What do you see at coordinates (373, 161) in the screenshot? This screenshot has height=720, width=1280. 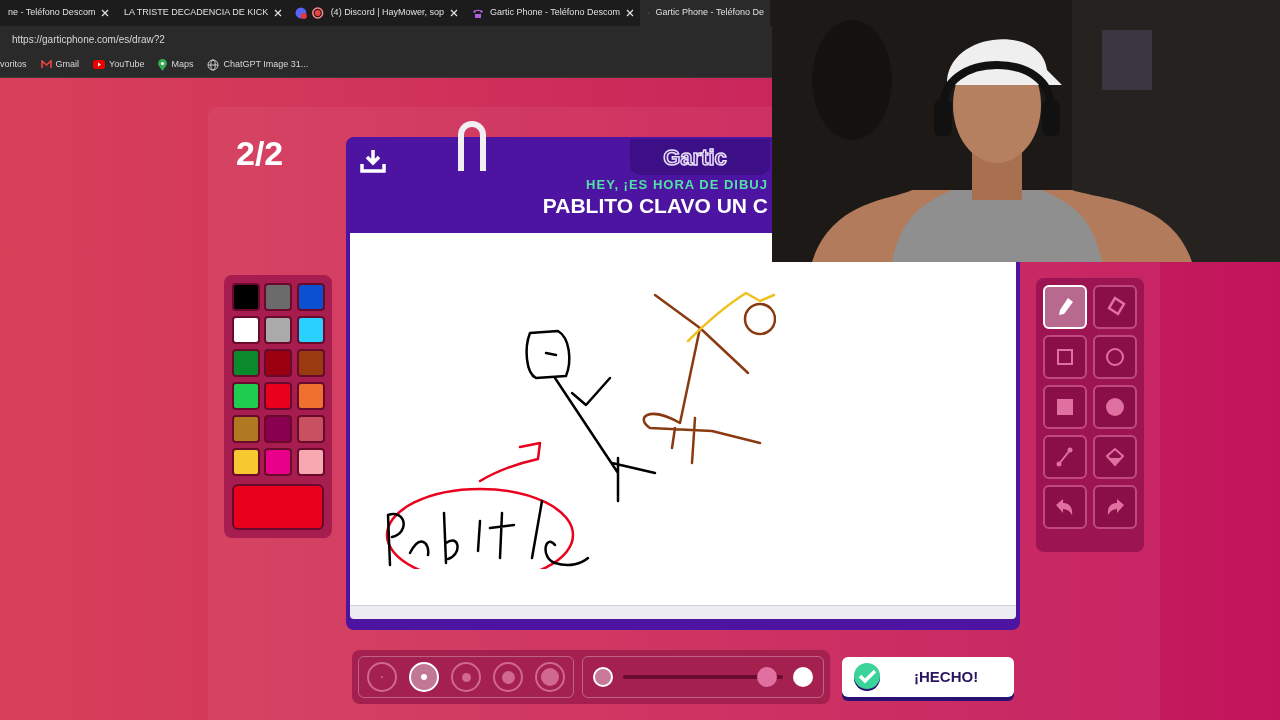 I see `download-icon` at bounding box center [373, 161].